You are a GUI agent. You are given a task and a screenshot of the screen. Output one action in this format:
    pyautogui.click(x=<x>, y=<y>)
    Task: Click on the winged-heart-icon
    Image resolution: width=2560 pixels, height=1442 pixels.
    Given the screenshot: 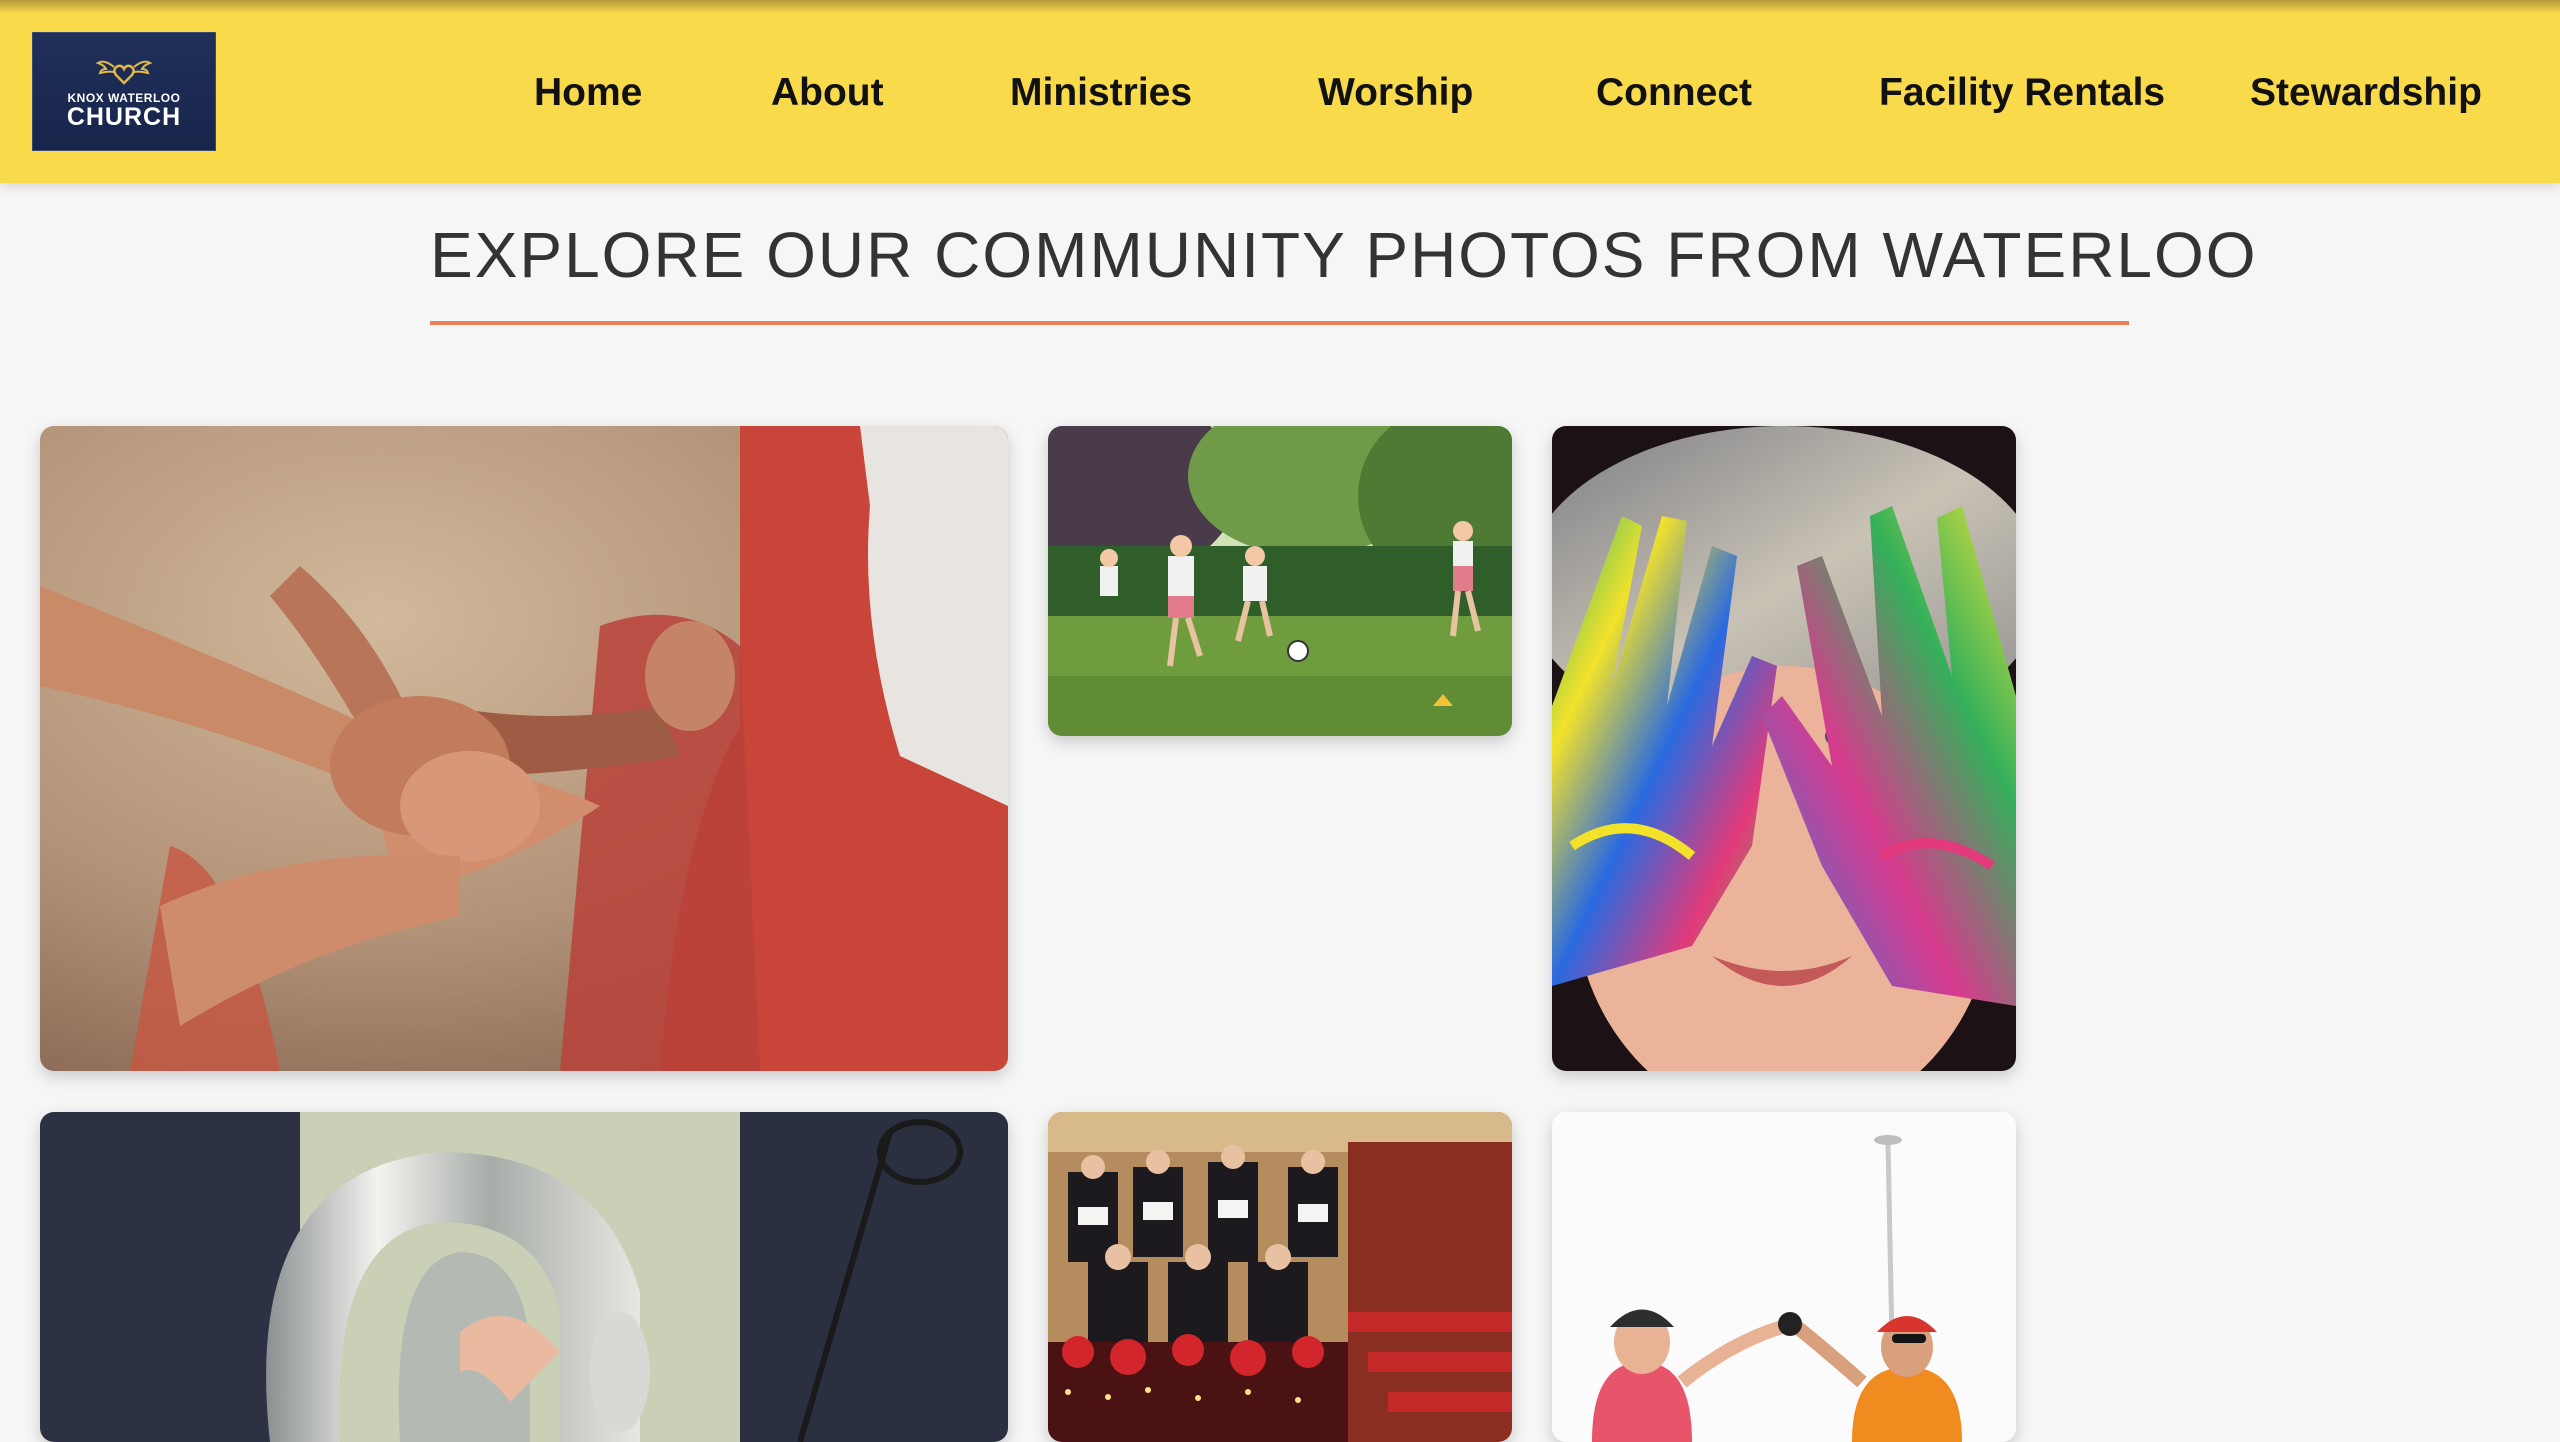 What is the action you would take?
    pyautogui.click(x=124, y=72)
    